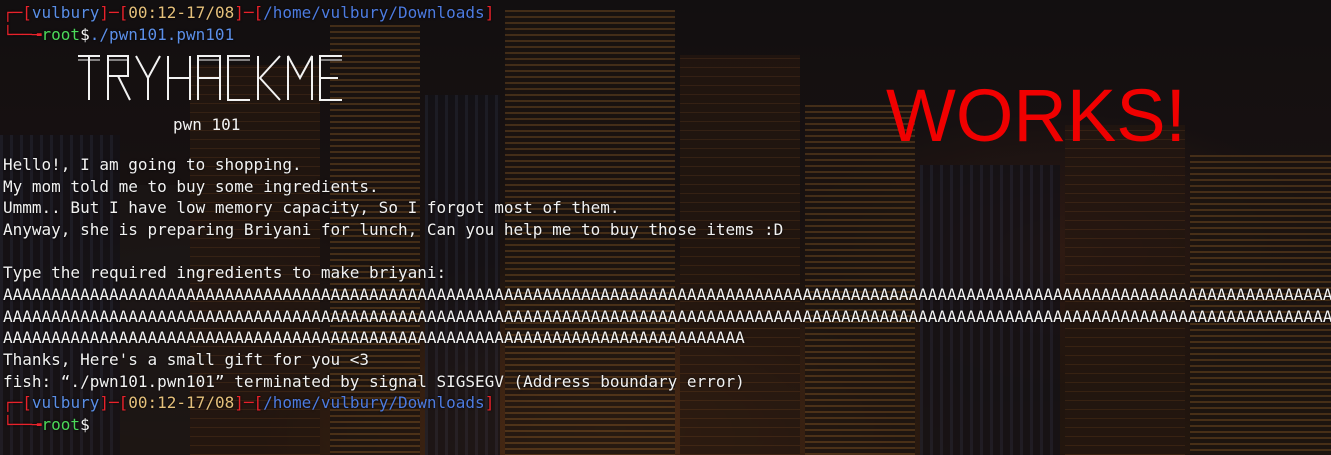  I want to click on output-line: Thanks, Here's a small gift for you <3, so click(186, 359).